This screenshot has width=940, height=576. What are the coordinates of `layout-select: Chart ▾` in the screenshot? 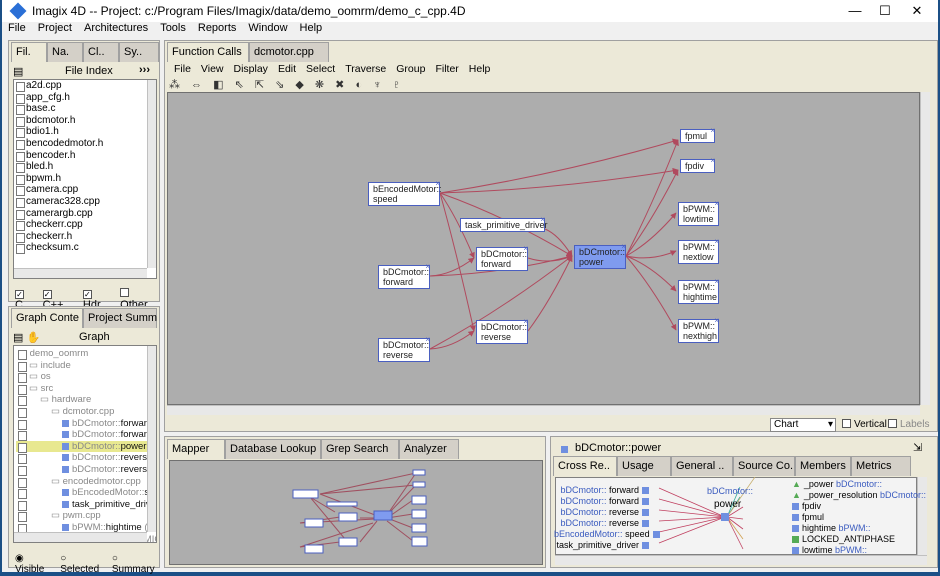 It's located at (803, 425).